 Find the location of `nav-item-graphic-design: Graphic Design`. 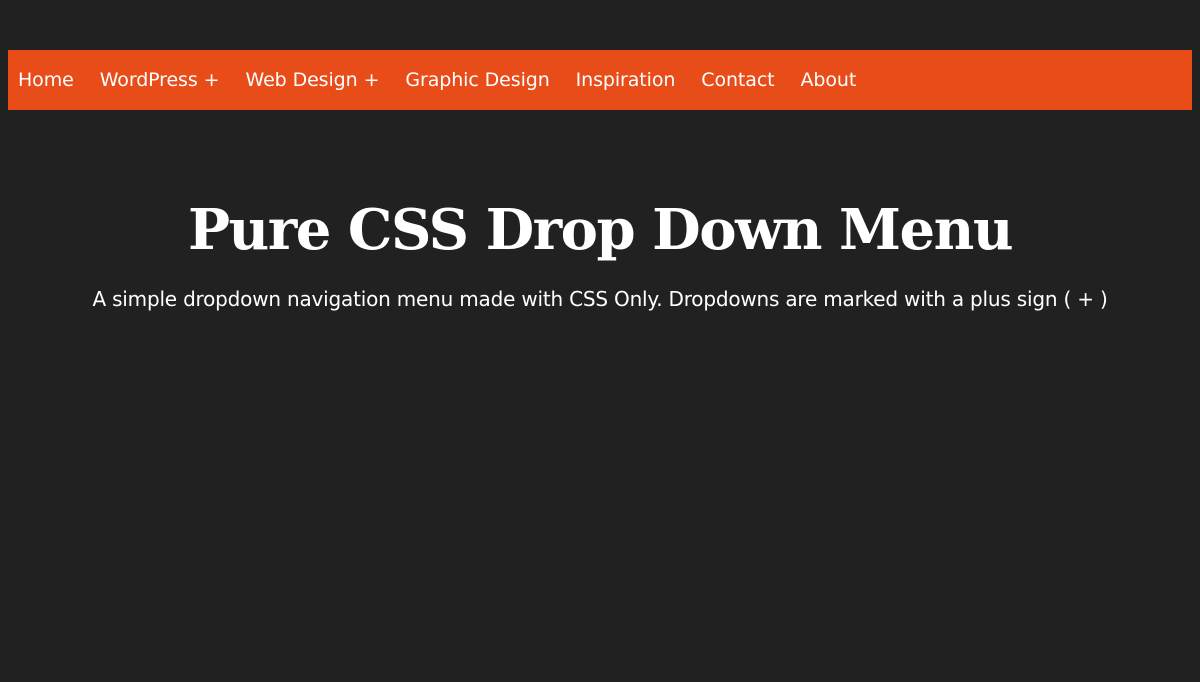

nav-item-graphic-design: Graphic Design is located at coordinates (477, 80).